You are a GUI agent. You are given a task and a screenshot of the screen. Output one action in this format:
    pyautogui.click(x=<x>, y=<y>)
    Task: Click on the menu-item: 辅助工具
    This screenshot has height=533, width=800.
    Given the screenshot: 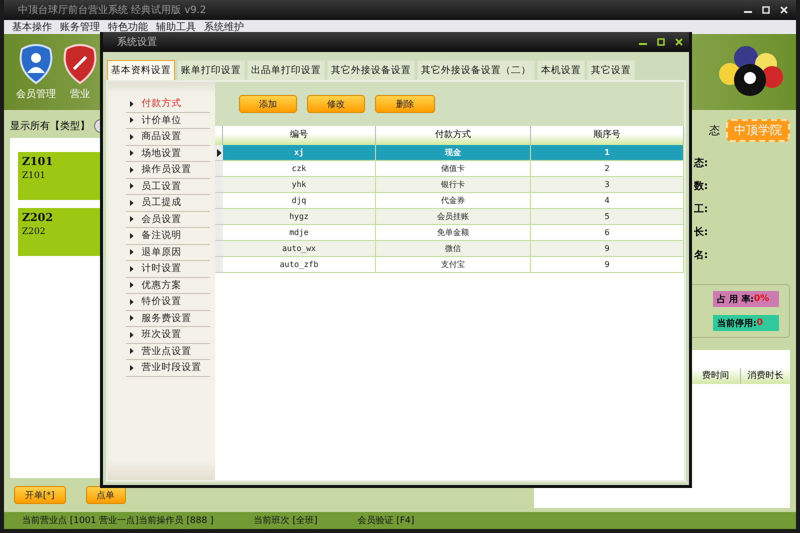 What is the action you would take?
    pyautogui.click(x=176, y=27)
    